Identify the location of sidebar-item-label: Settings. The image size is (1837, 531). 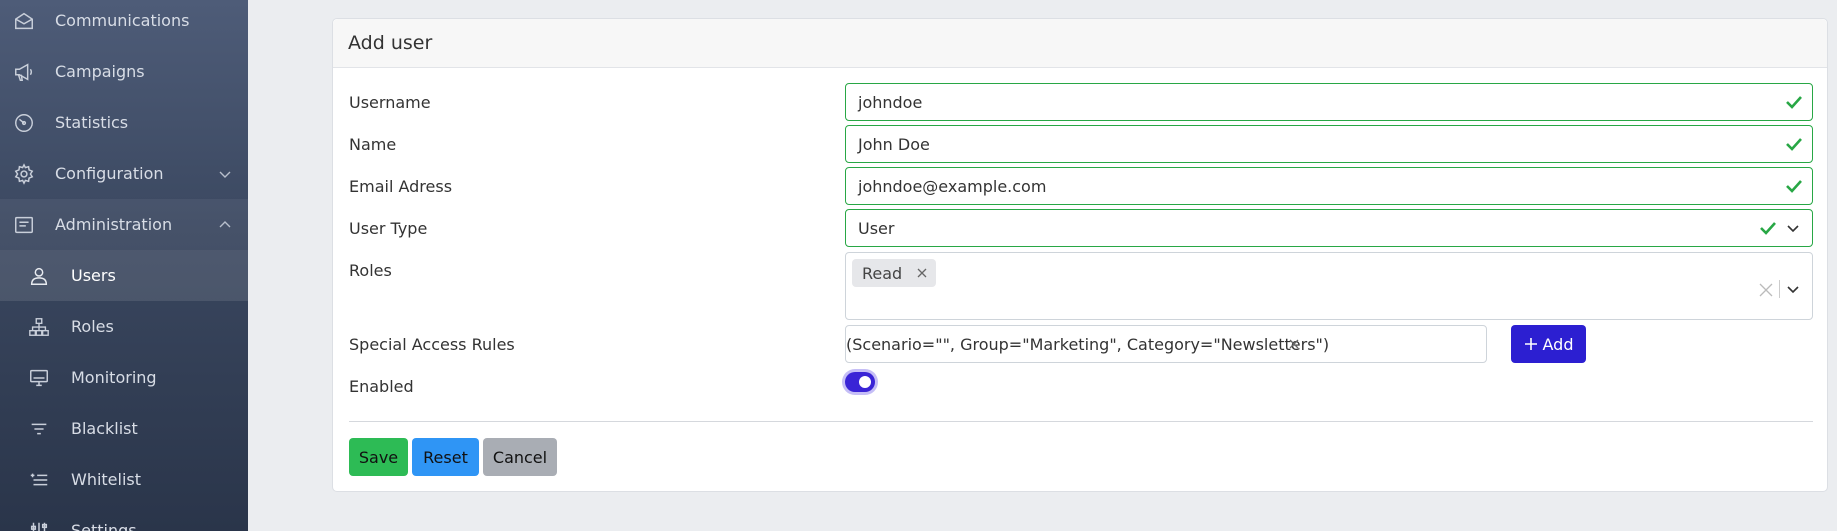
(104, 526).